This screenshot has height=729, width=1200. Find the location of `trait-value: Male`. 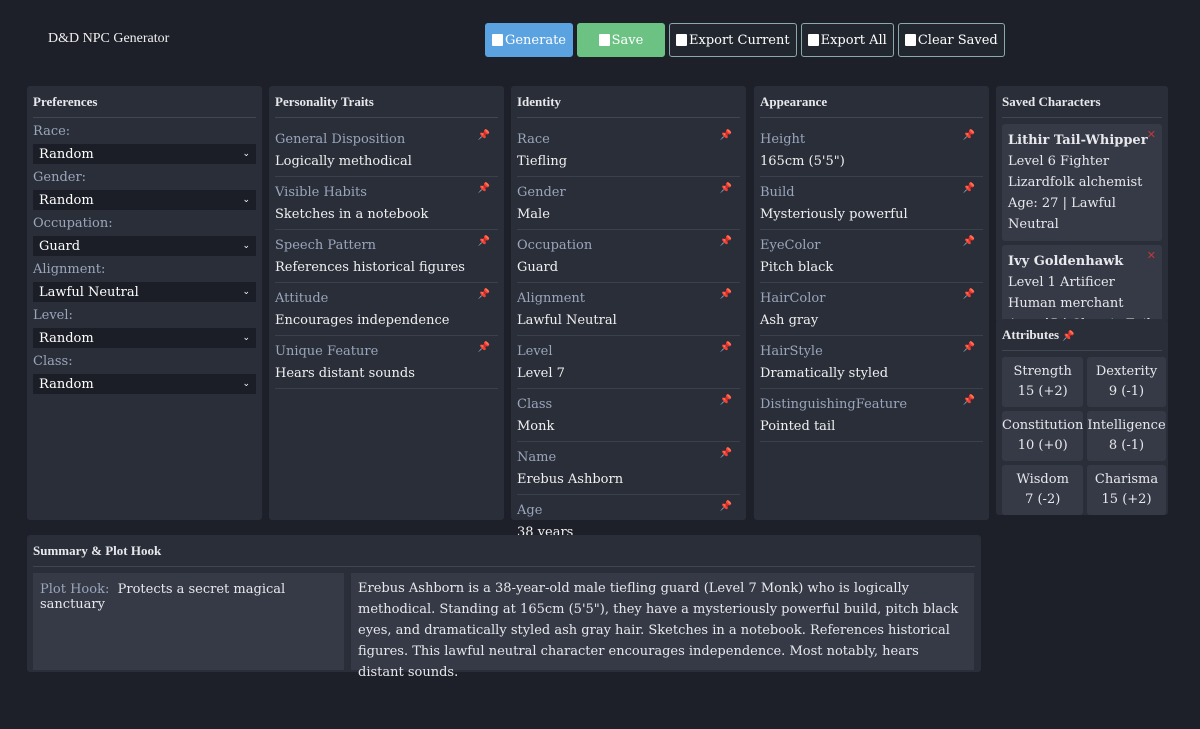

trait-value: Male is located at coordinates (533, 214).